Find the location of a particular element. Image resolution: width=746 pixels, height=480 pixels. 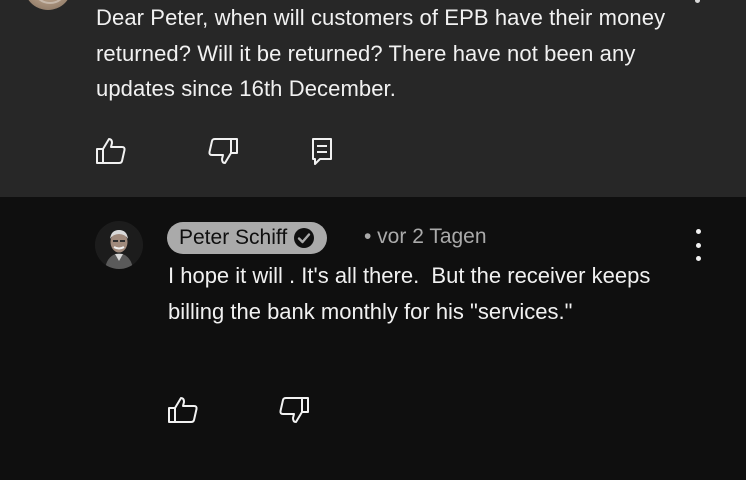

avatar-image is located at coordinates (50, 2).